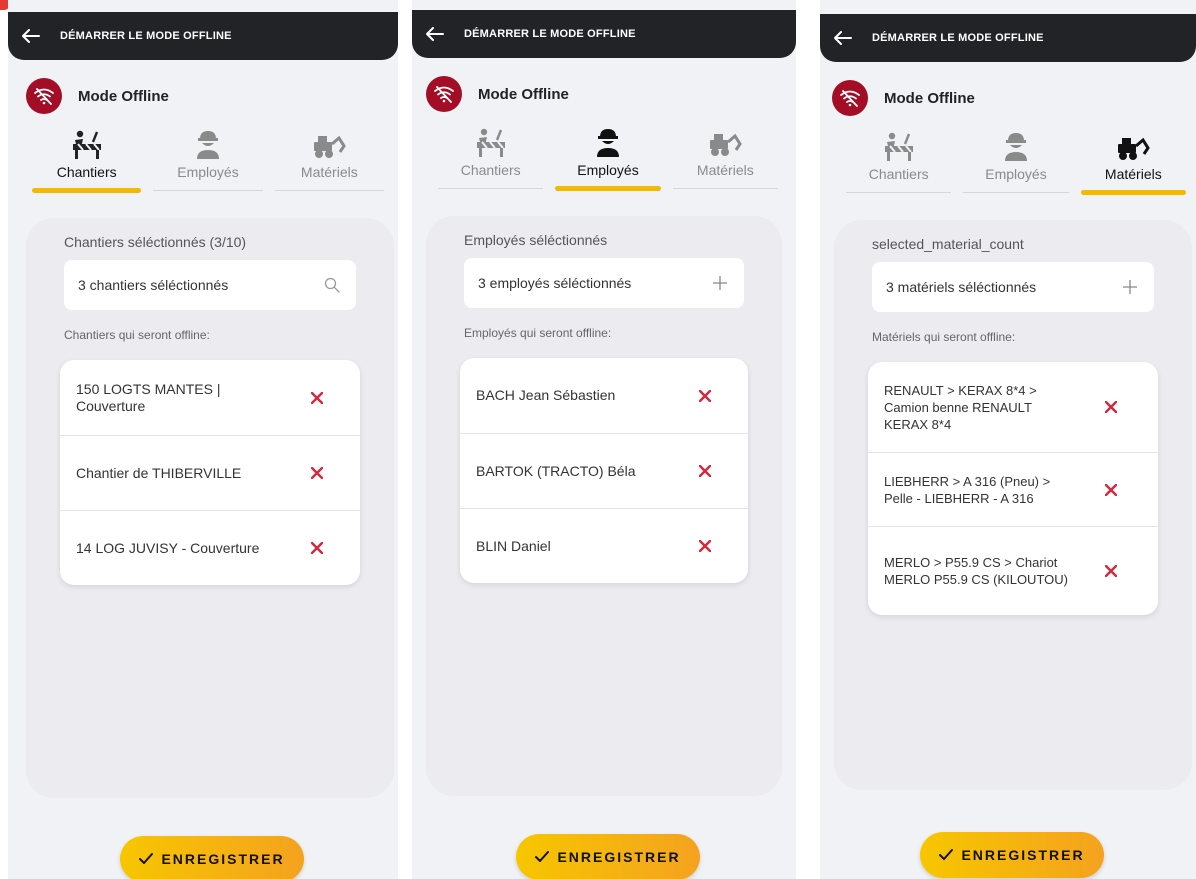 The image size is (1196, 879). What do you see at coordinates (332, 285) in the screenshot?
I see `search-icon` at bounding box center [332, 285].